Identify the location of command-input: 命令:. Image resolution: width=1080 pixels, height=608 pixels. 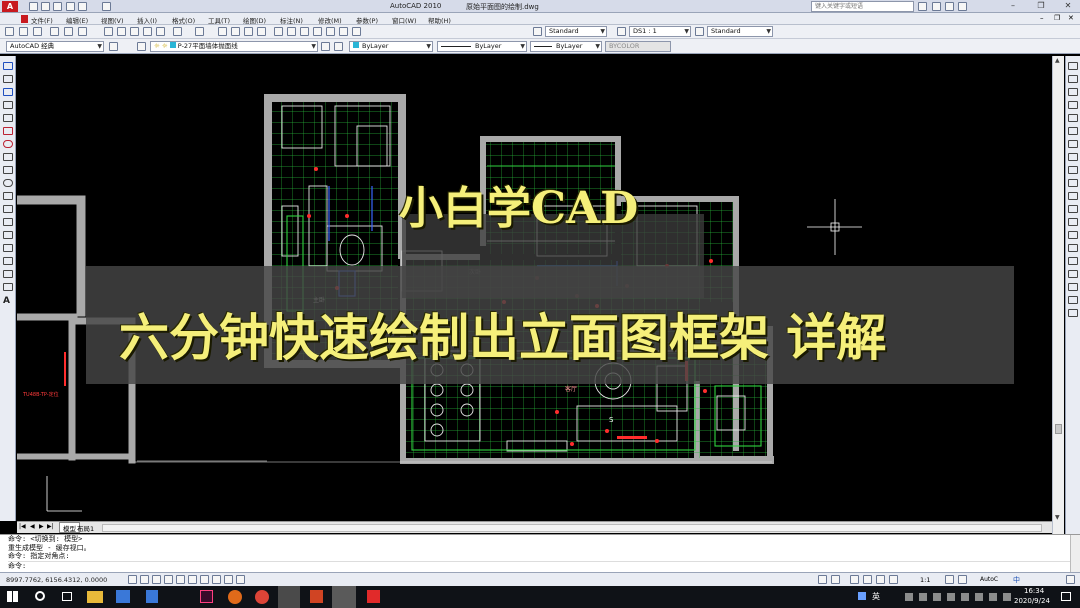
(544, 565).